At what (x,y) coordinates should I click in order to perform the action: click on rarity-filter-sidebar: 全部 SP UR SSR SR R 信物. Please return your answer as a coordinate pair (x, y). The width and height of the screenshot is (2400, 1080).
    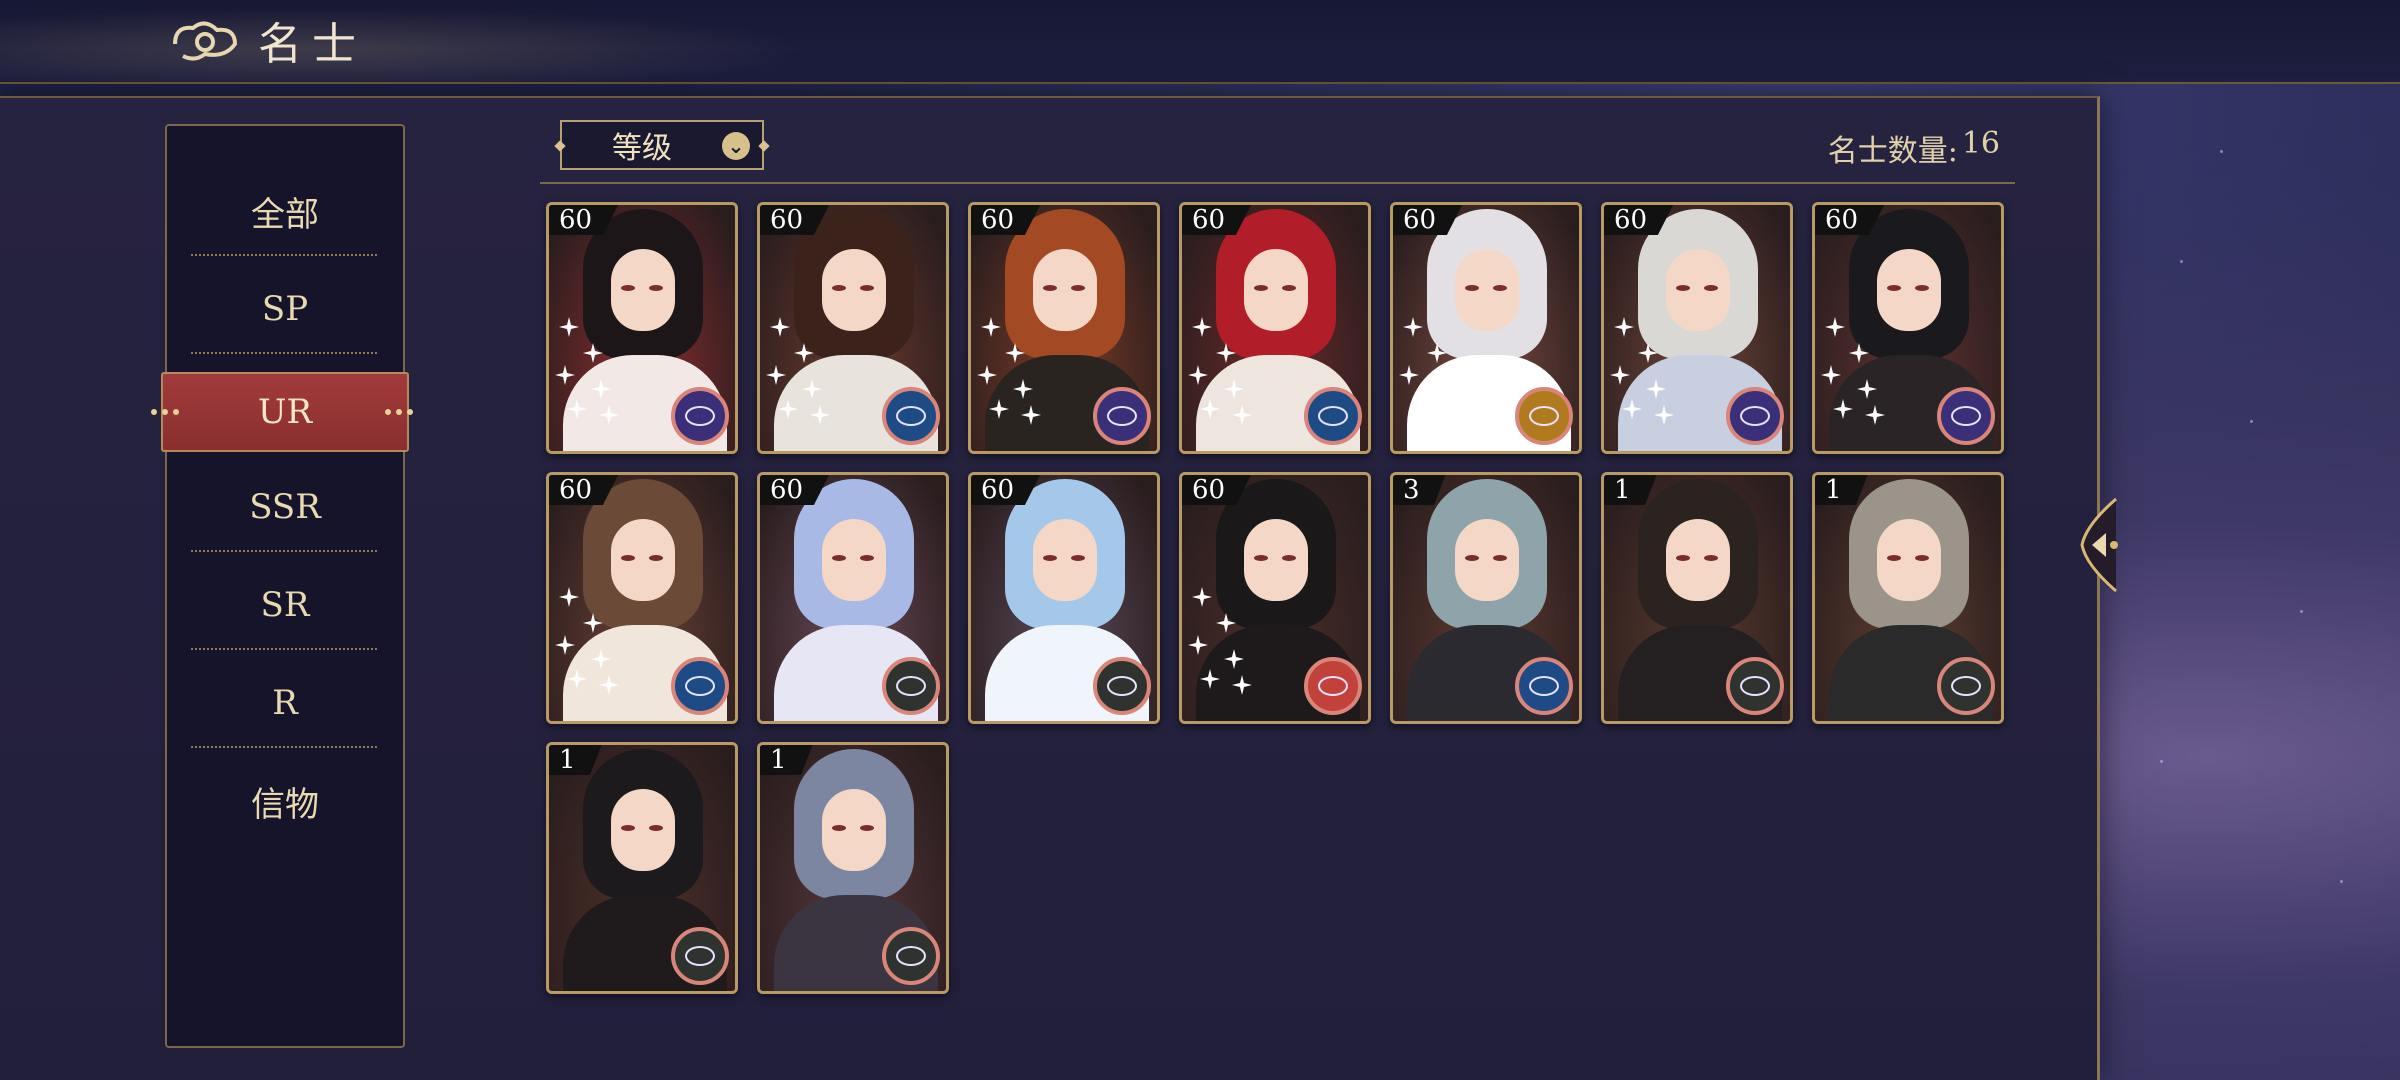
    Looking at the image, I should click on (282, 586).